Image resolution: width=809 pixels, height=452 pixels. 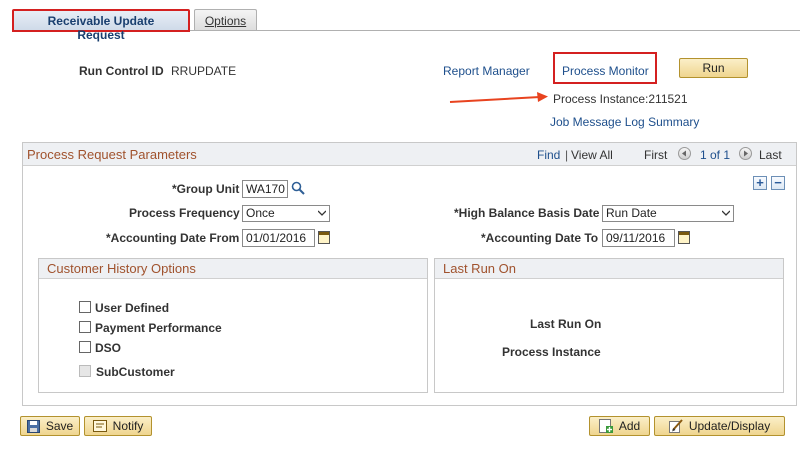 I want to click on dso-label: DSO, so click(x=108, y=348).